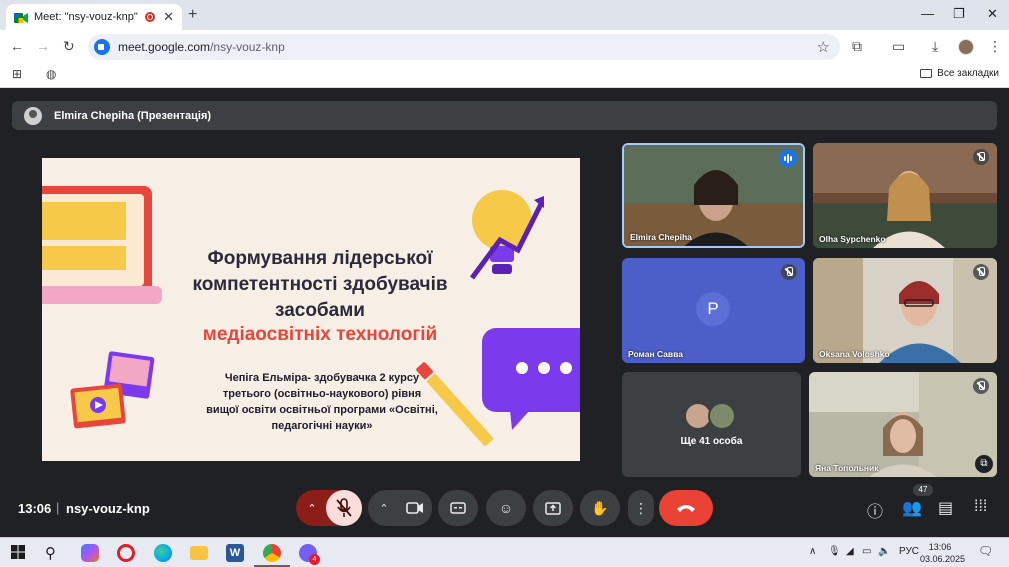 The width and height of the screenshot is (1009, 567). What do you see at coordinates (935, 46) in the screenshot?
I see `download-icon: ⤓` at bounding box center [935, 46].